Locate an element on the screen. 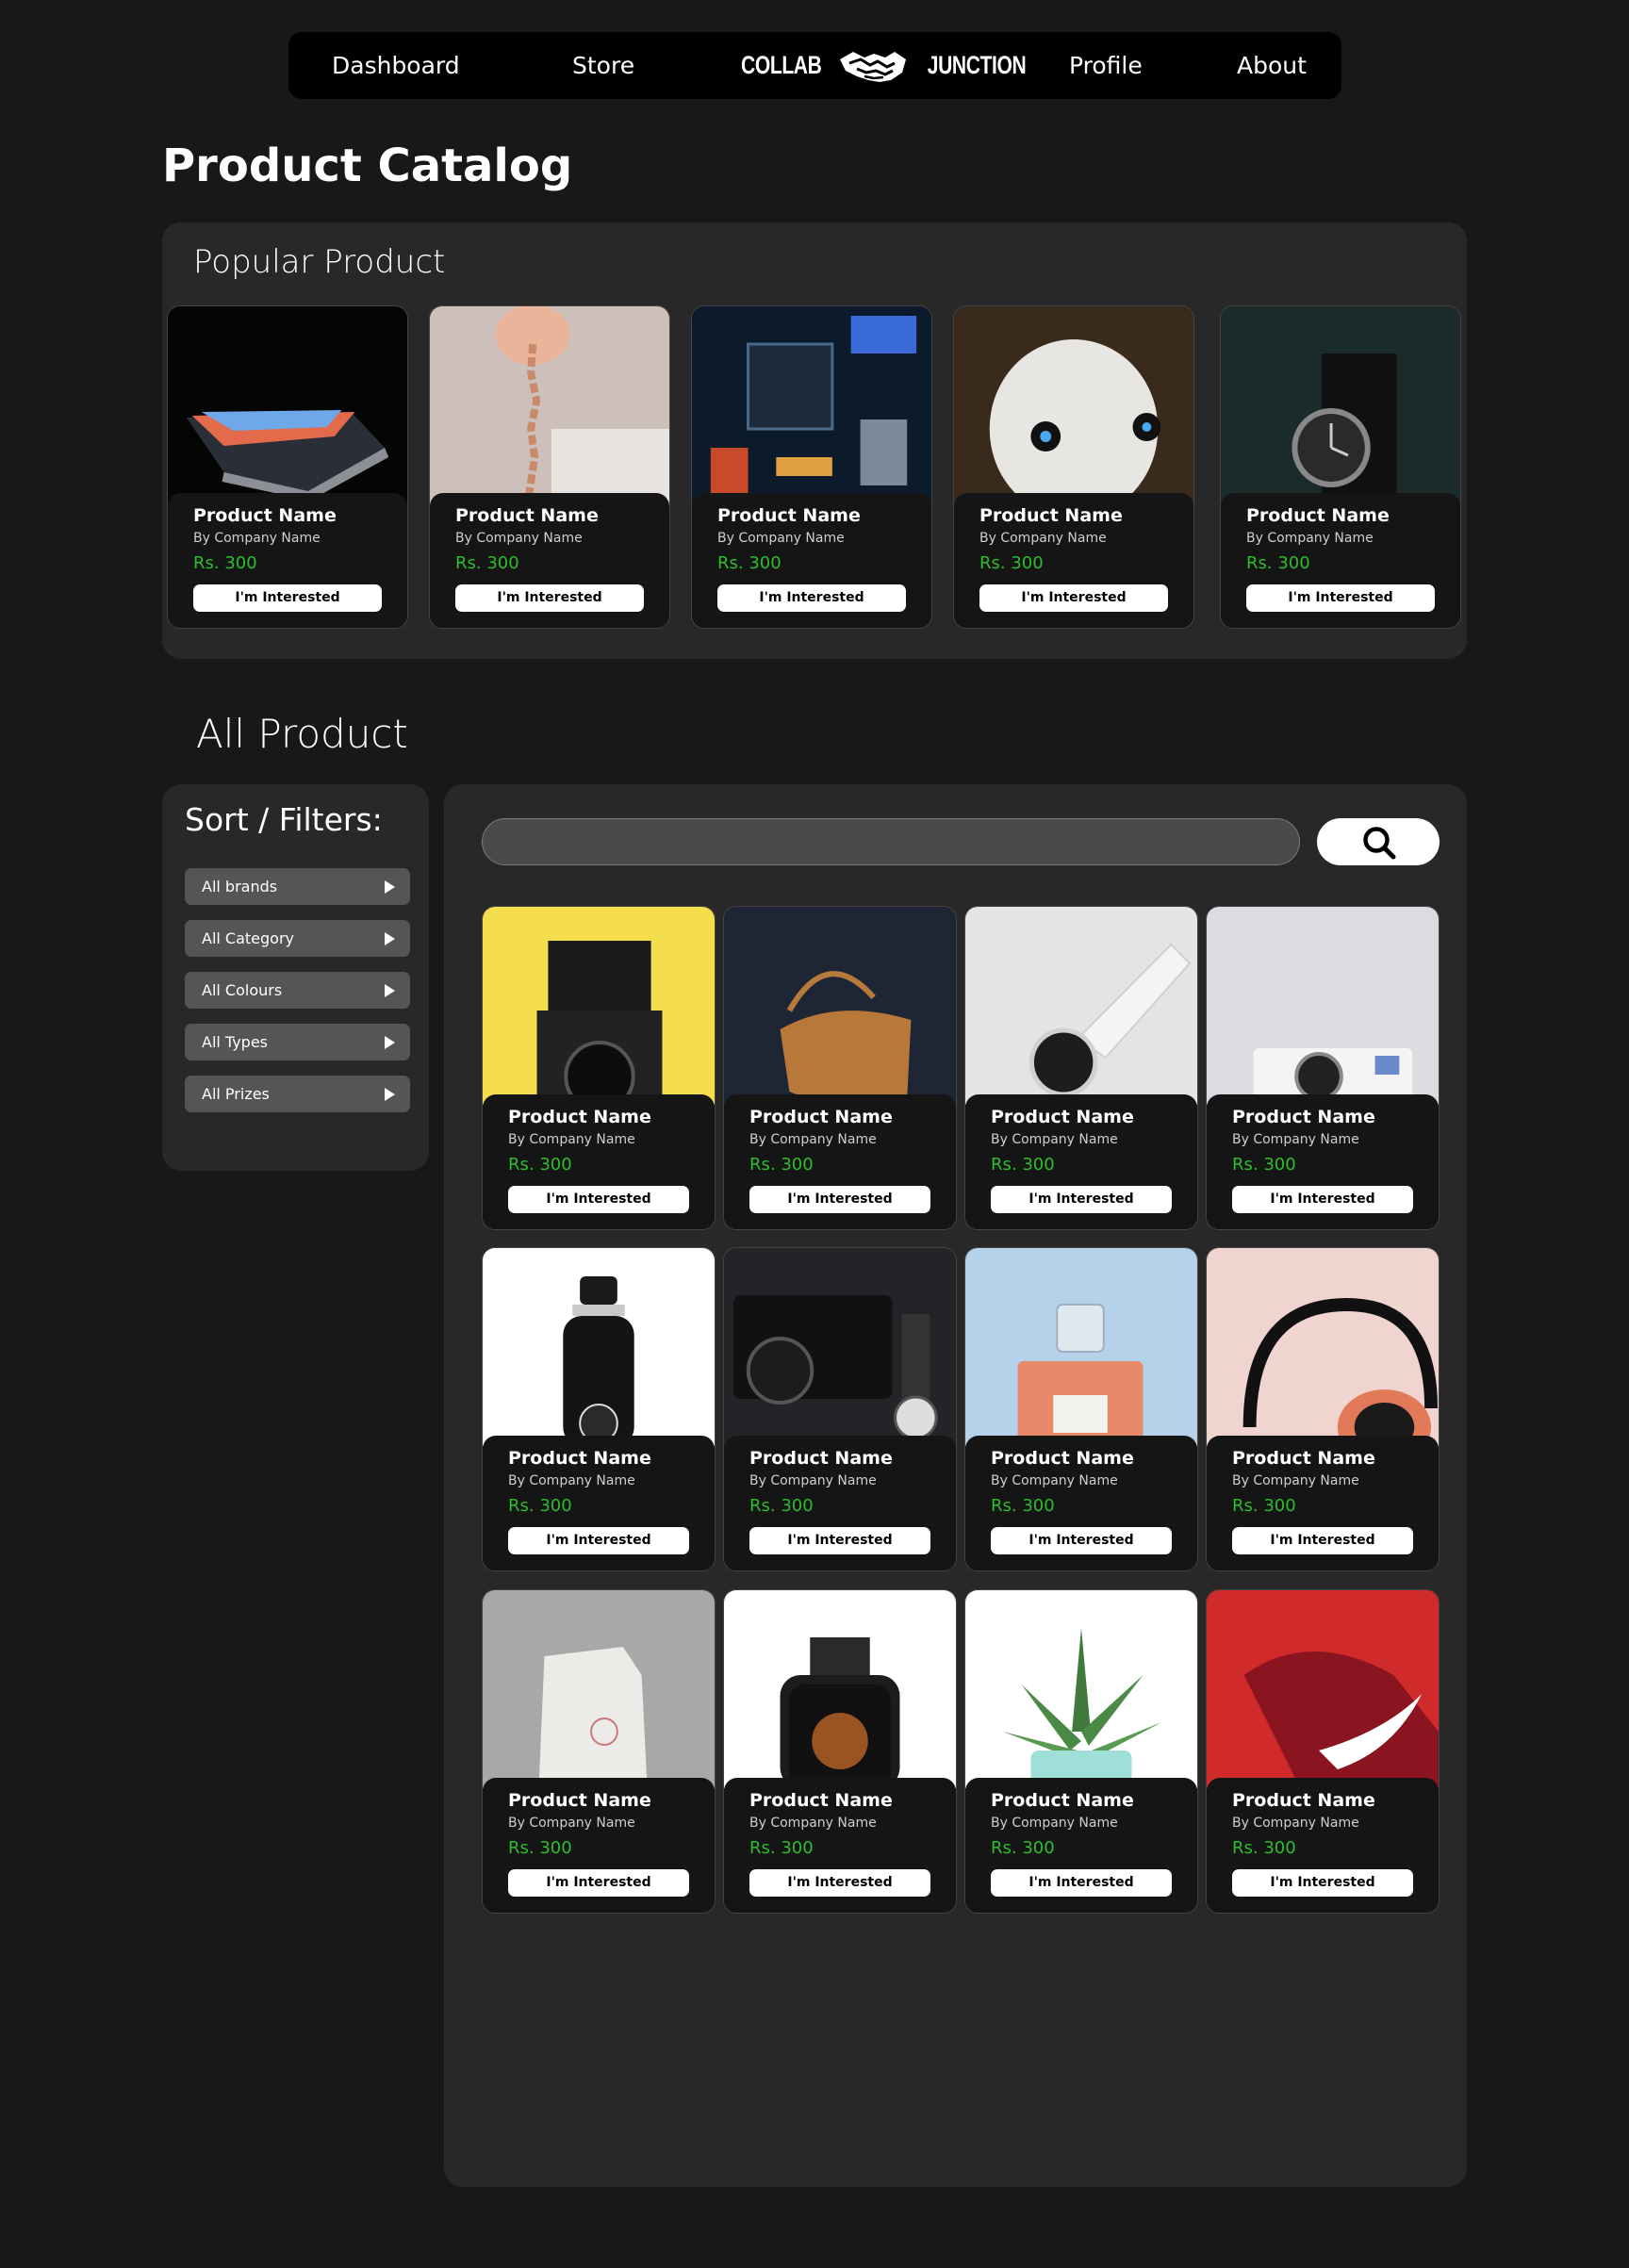 The height and width of the screenshot is (2268, 1629). filter-category: All Category is located at coordinates (297, 939).